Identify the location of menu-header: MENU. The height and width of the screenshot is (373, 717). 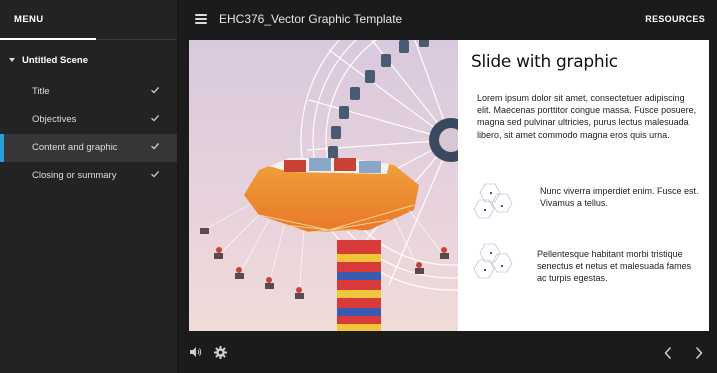
(88, 20).